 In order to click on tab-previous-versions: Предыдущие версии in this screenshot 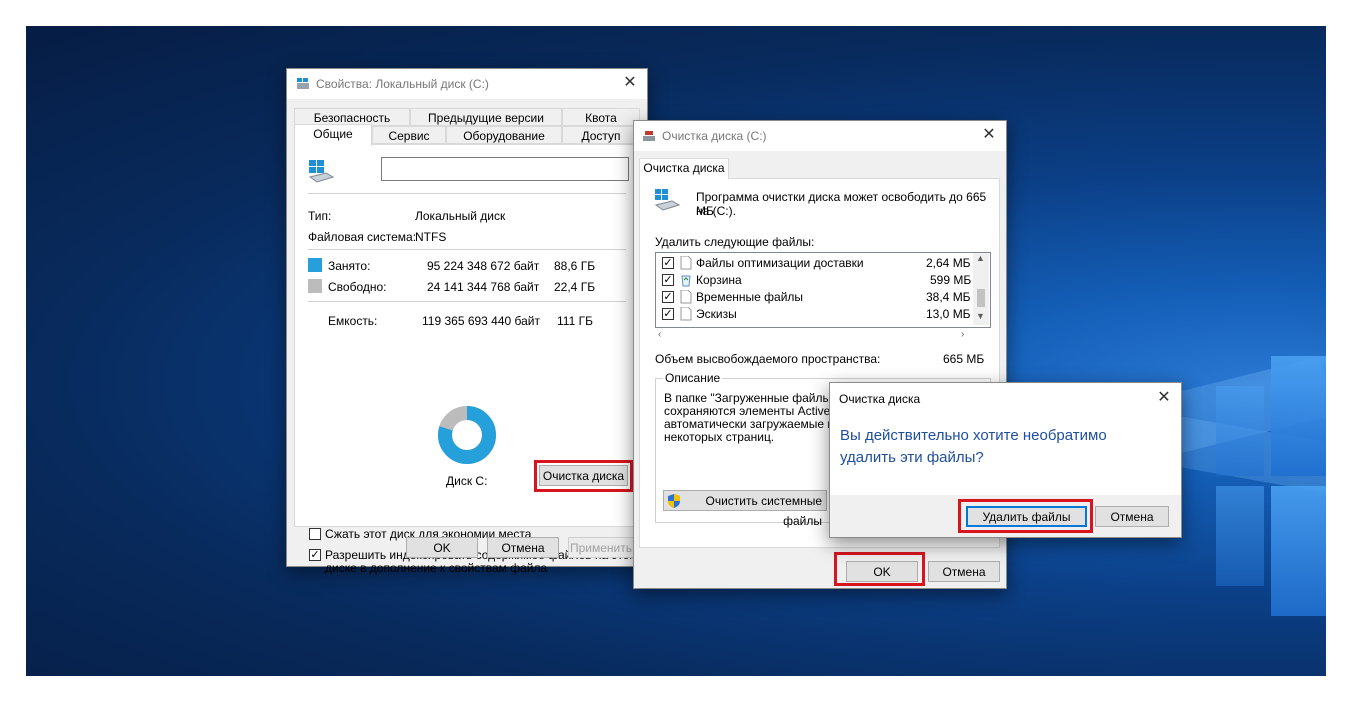, I will do `click(486, 117)`.